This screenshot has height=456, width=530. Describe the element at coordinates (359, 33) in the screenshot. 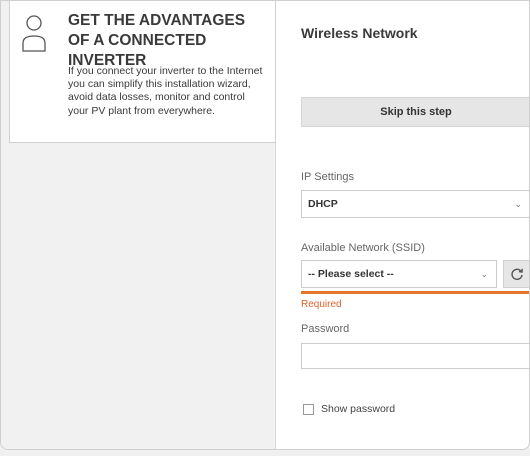

I see `page-title: Wireless Network` at that location.